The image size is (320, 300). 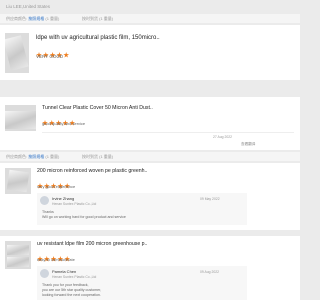 I want to click on reply-author: Pamela Chen, so click(x=64, y=271).